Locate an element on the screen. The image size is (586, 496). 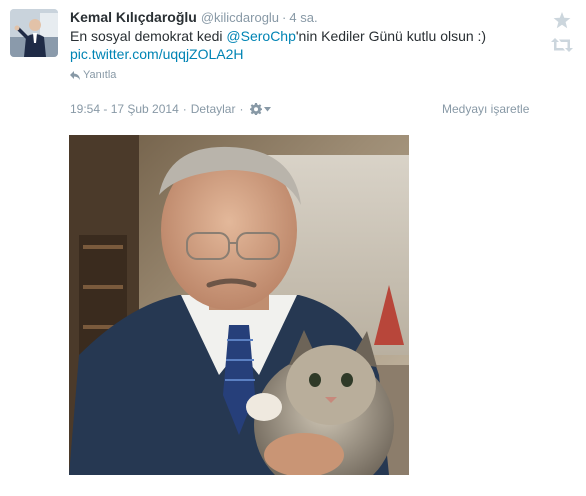
tweet-header: Kemal Kılıçdaroğlu @kilicdaroglu · 4 sa. is located at coordinates (194, 17).